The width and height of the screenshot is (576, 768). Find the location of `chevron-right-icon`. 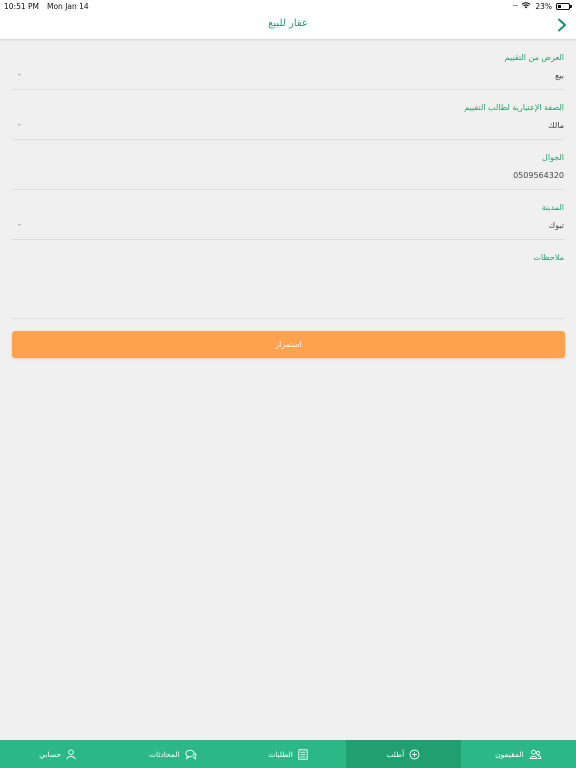

chevron-right-icon is located at coordinates (562, 25).